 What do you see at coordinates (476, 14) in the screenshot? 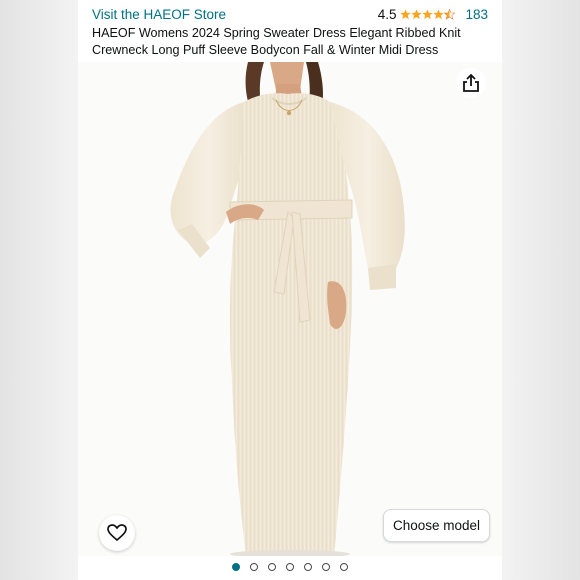
I see `review-count: 183` at bounding box center [476, 14].